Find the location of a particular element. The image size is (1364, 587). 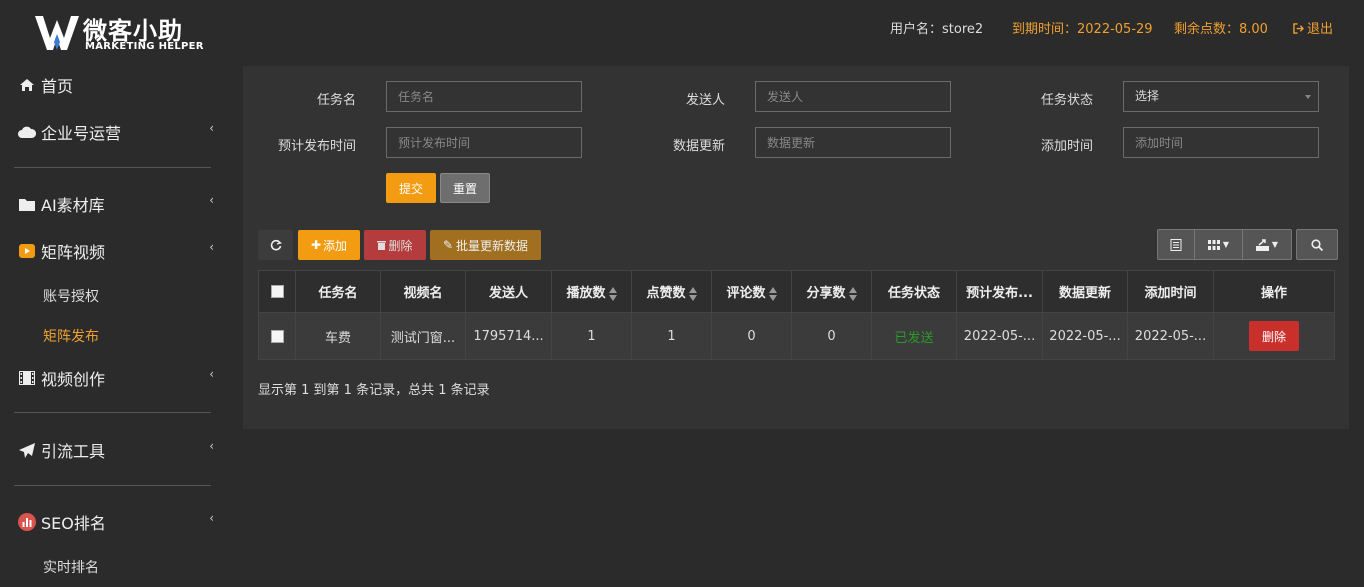

table-tools-group: ▼ ▼ is located at coordinates (1224, 244).